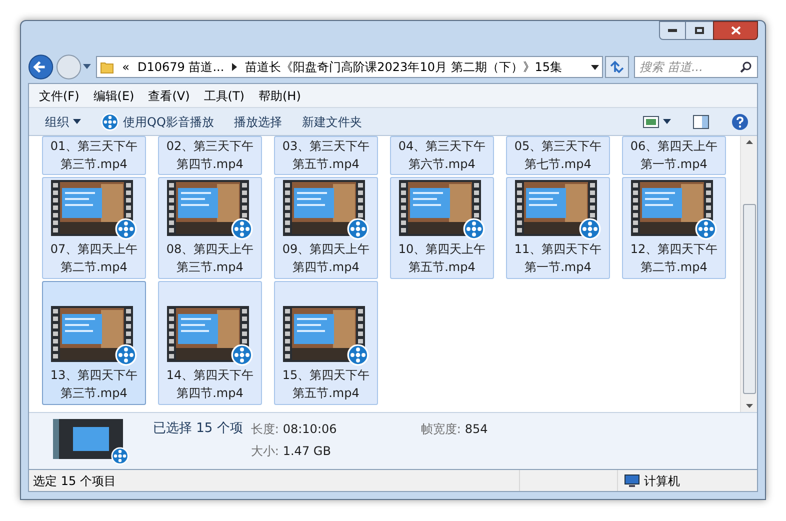 This screenshot has height=521, width=786. What do you see at coordinates (279, 95) in the screenshot?
I see `menu-item: 帮助(H)` at bounding box center [279, 95].